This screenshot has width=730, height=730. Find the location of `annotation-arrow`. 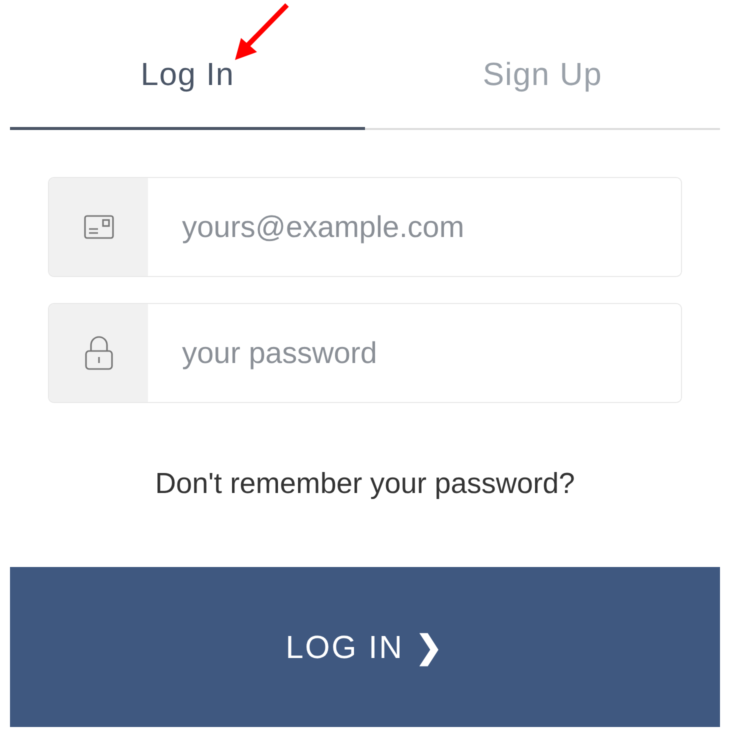

annotation-arrow is located at coordinates (262, 32).